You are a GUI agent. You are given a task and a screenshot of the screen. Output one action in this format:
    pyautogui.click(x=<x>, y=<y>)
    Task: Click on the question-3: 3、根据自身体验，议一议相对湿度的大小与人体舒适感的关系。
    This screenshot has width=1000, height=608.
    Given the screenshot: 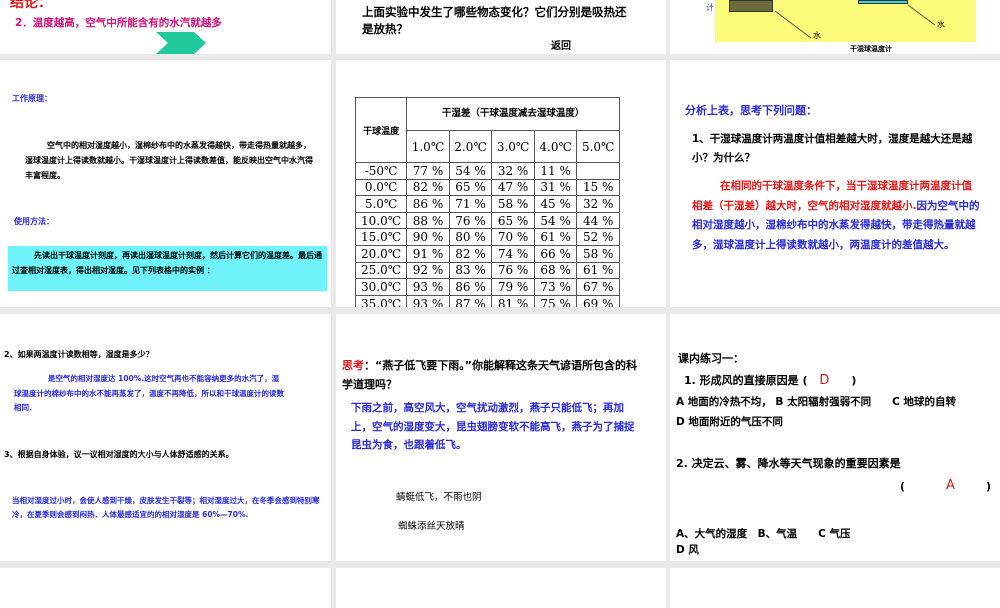 What is the action you would take?
    pyautogui.click(x=119, y=454)
    